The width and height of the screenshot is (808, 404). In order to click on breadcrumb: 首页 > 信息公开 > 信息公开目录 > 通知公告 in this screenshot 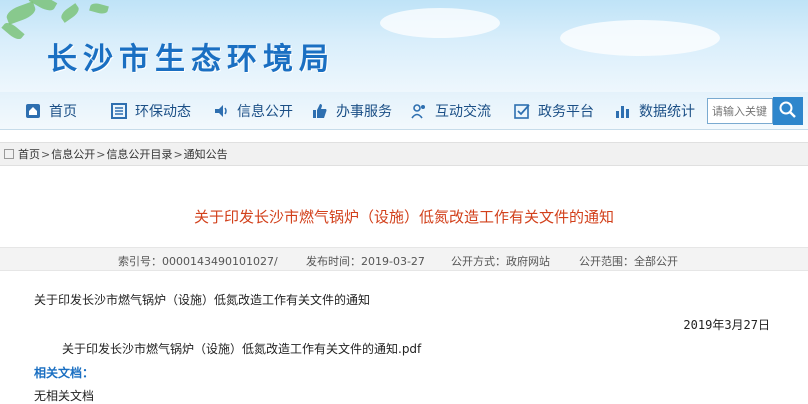, I will do `click(404, 154)`.